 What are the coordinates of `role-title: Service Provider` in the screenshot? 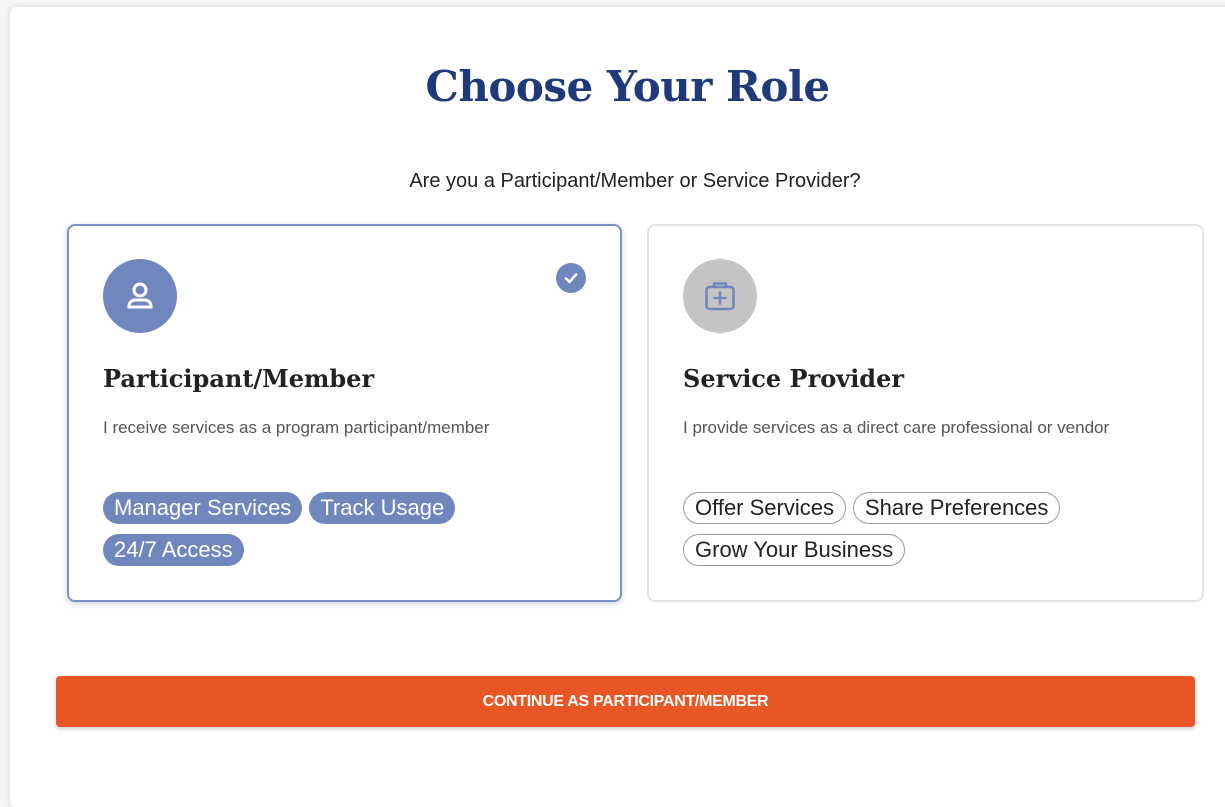 It's located at (794, 378).